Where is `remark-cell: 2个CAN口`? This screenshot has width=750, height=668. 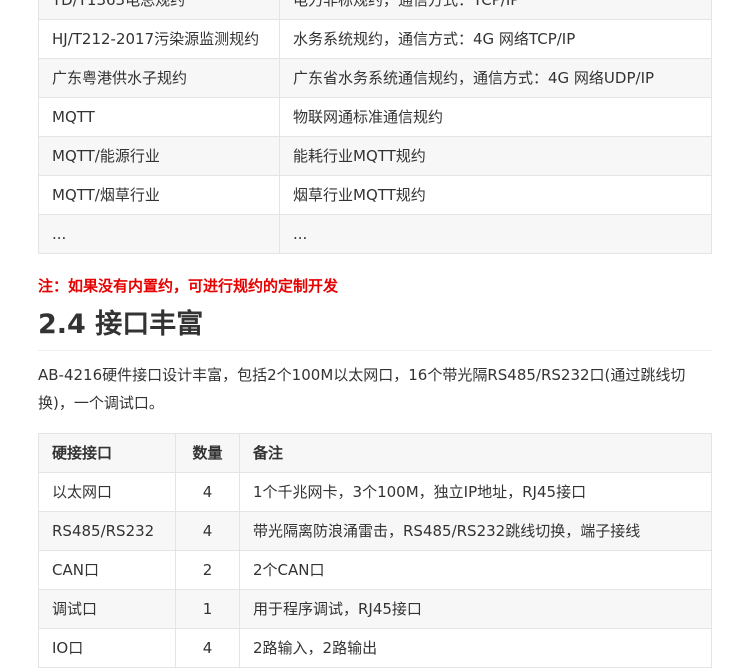 remark-cell: 2个CAN口 is located at coordinates (475, 570).